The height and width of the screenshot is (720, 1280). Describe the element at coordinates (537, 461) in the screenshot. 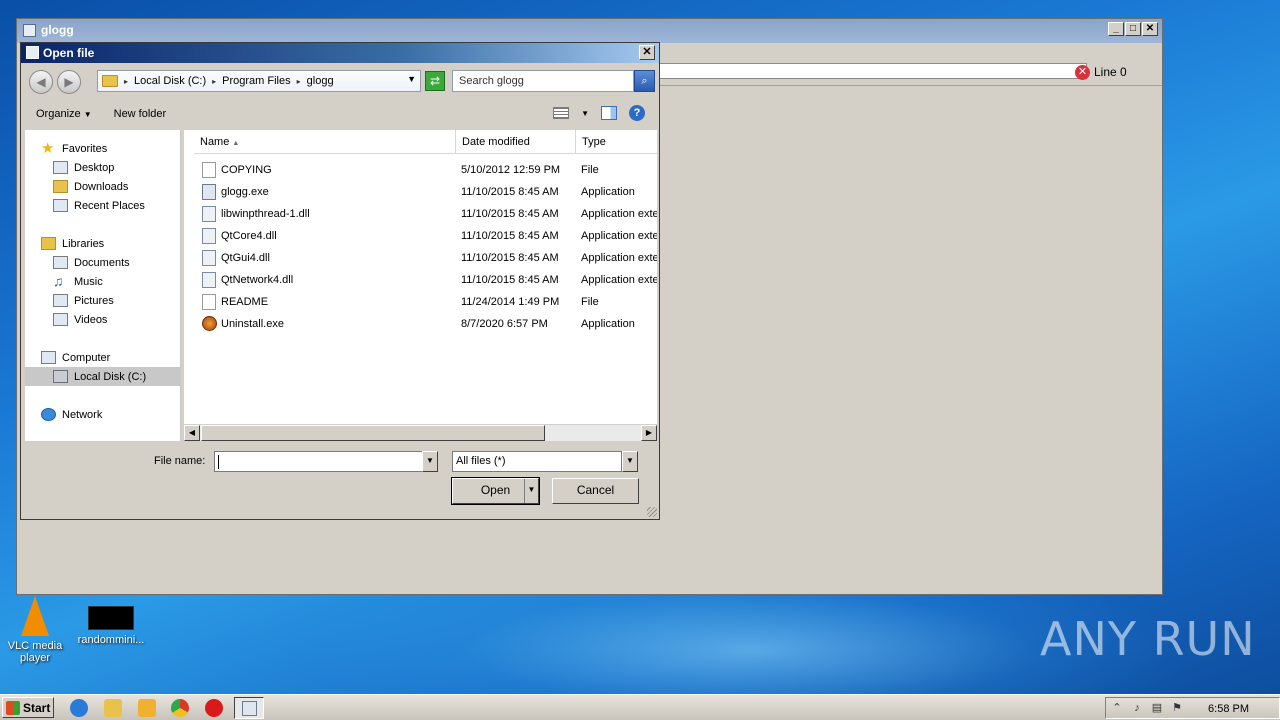

I see `file-type-select: All files (*)` at that location.